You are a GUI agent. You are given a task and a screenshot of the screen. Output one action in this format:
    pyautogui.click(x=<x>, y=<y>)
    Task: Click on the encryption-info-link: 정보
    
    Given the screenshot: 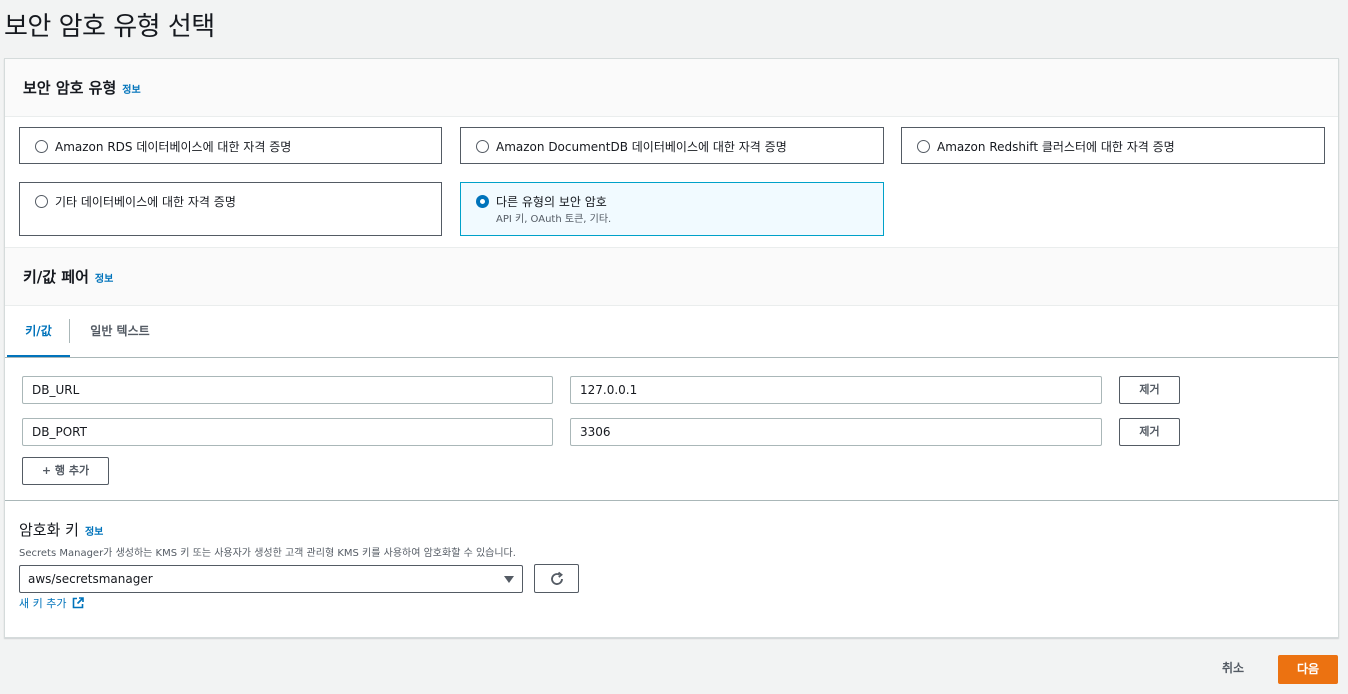 What is the action you would take?
    pyautogui.click(x=94, y=532)
    